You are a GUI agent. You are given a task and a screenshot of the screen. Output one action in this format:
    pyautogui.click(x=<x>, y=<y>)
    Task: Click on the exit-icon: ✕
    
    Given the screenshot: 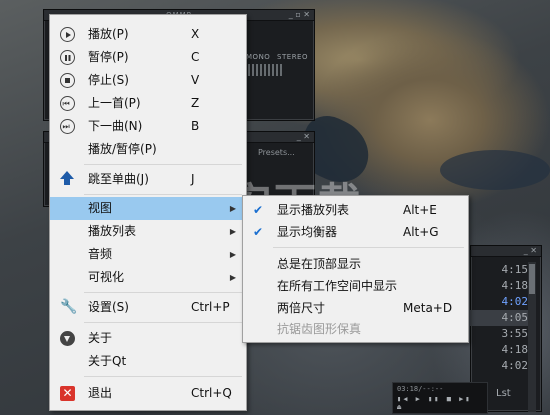 What is the action you would take?
    pyautogui.click(x=67, y=393)
    